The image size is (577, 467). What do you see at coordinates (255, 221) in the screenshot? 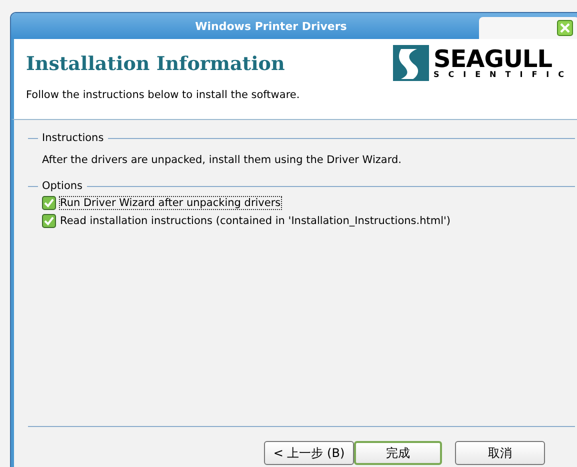
I see `checkbox-label: Read installation instructions (contained in 'Installation_Instructions.html')` at bounding box center [255, 221].